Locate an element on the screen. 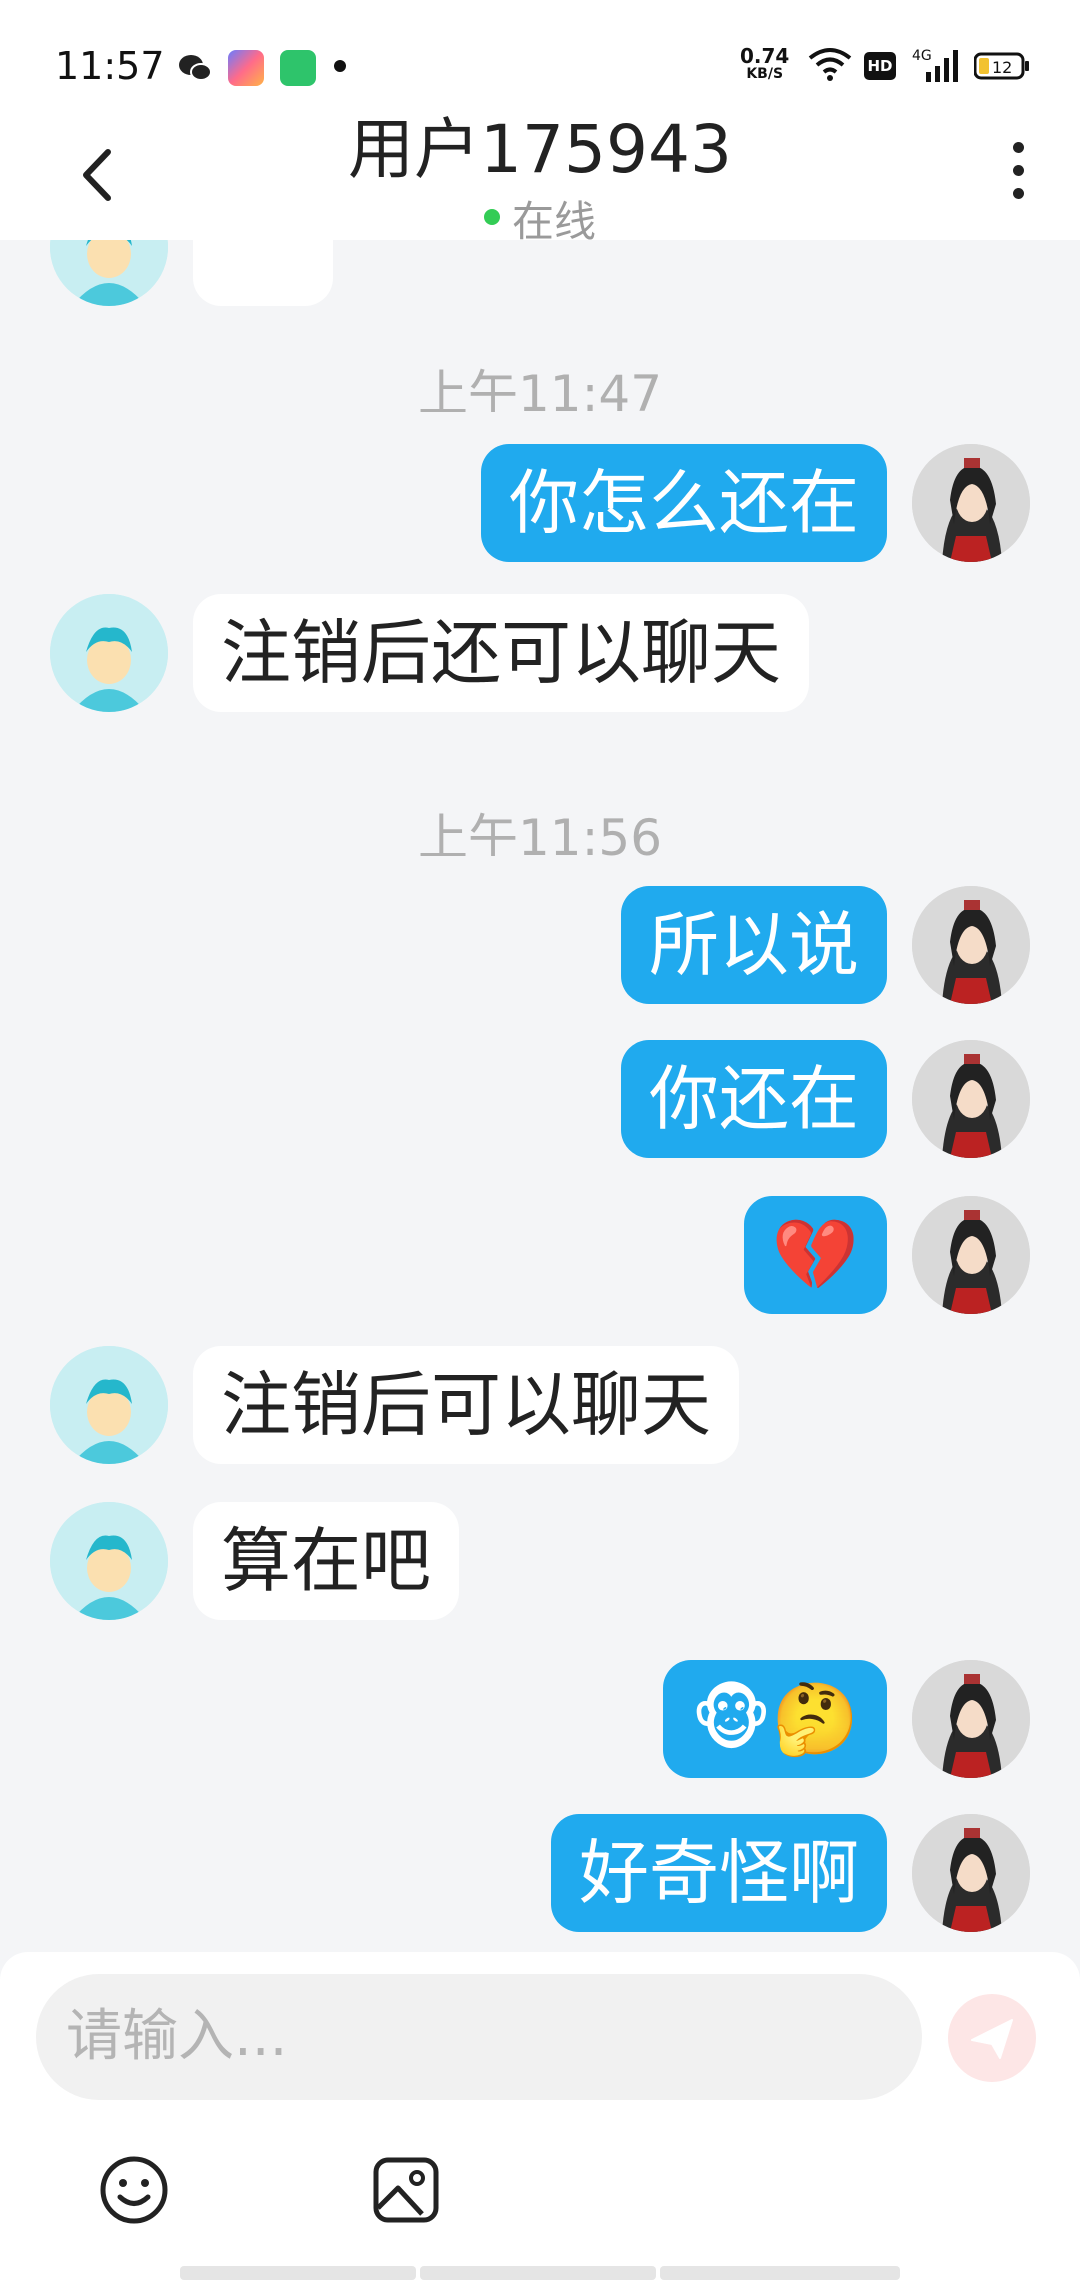 Image resolution: width=1080 pixels, height=2280 pixels. hd-badge: HD is located at coordinates (880, 66).